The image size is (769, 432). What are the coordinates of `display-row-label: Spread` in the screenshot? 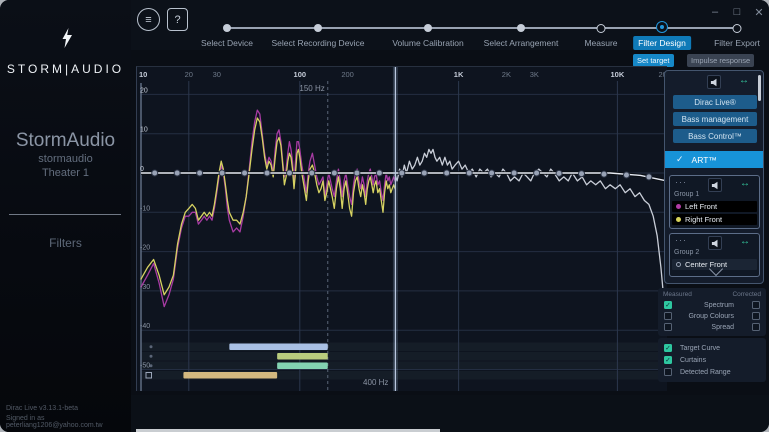 It's located at (722, 327).